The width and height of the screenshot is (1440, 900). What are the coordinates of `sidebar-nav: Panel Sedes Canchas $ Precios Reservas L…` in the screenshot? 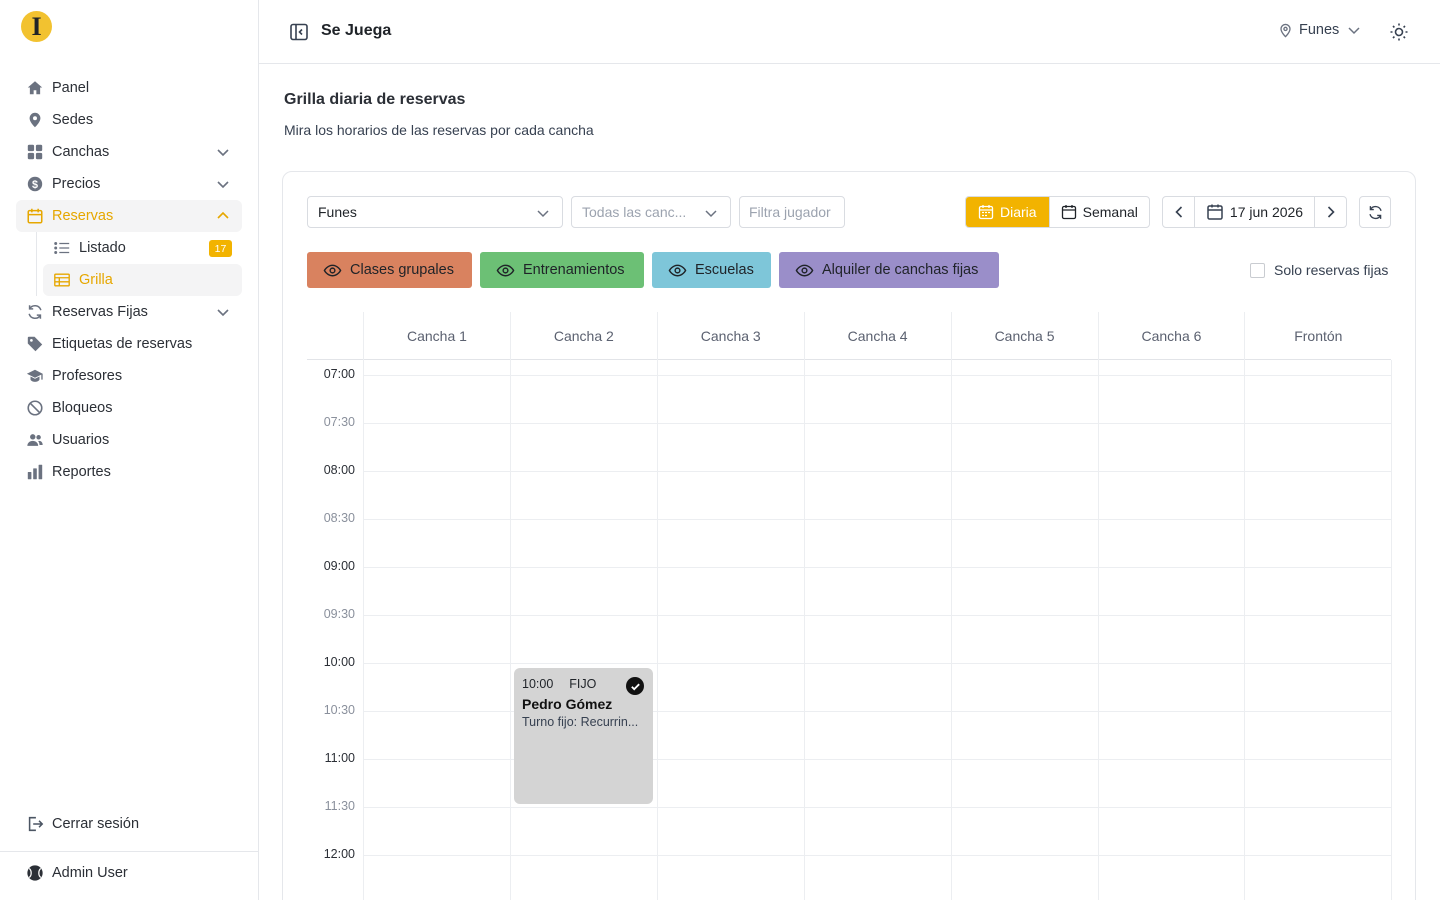 It's located at (129, 280).